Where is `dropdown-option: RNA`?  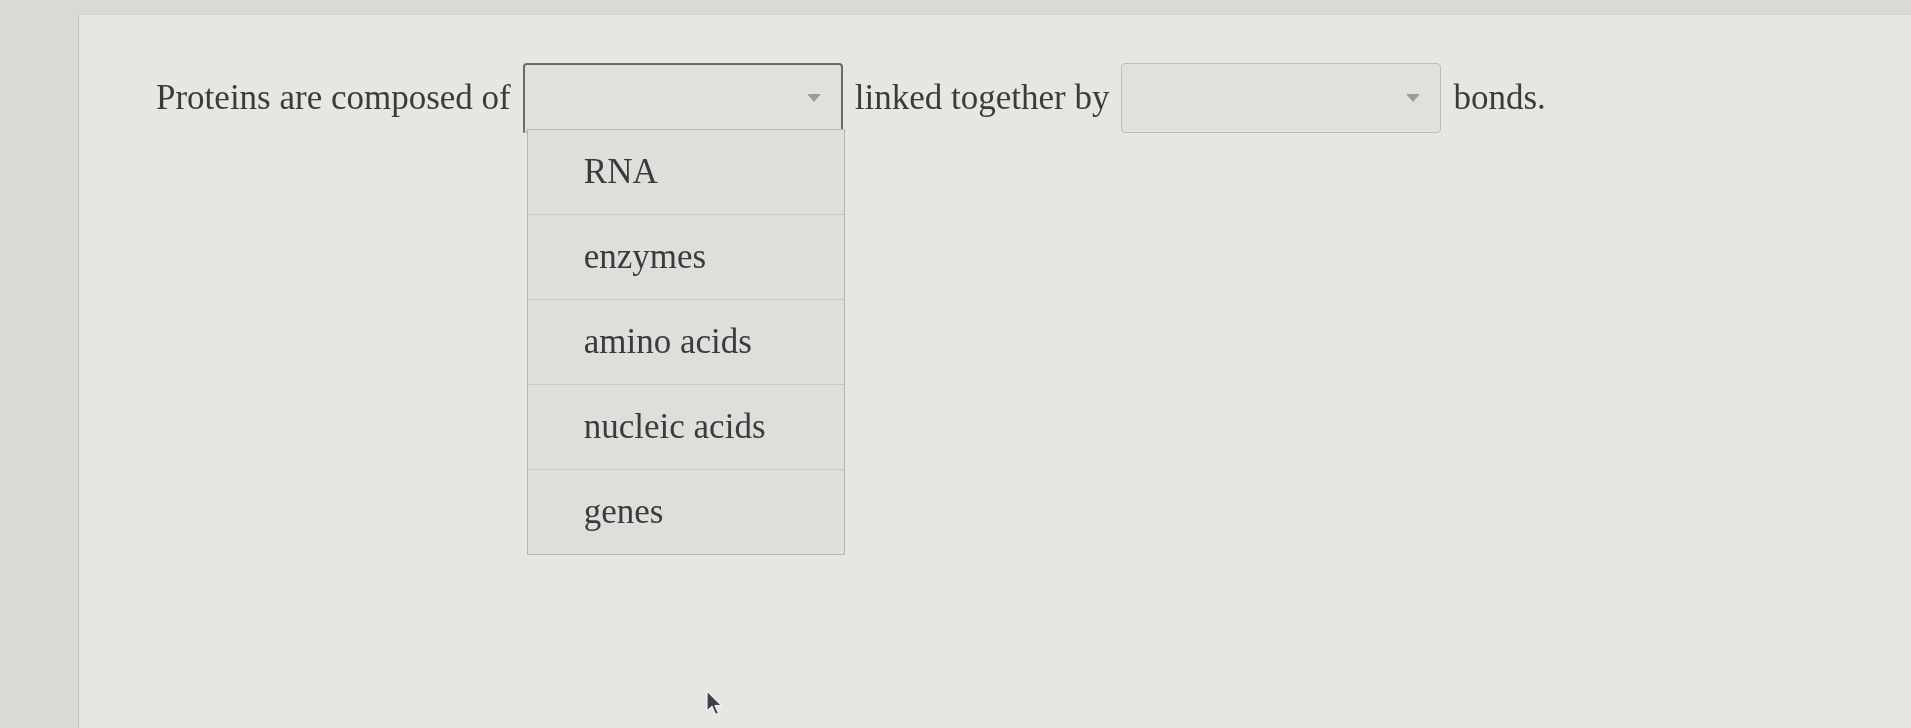
dropdown-option: RNA is located at coordinates (685, 172).